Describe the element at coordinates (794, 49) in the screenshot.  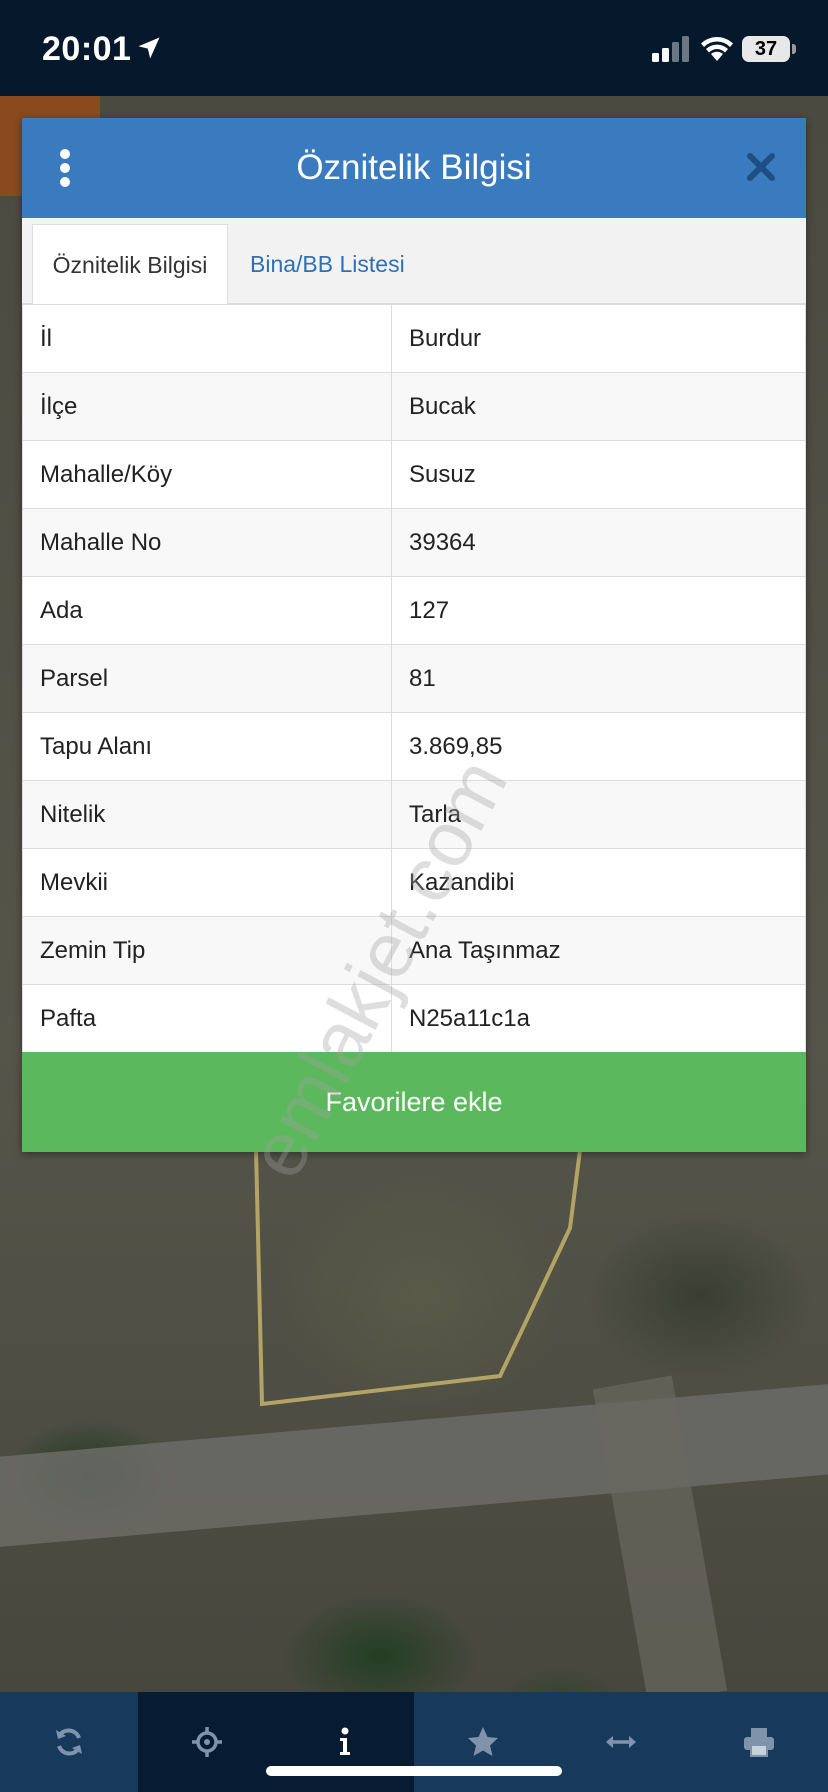
I see `battery-tip` at that location.